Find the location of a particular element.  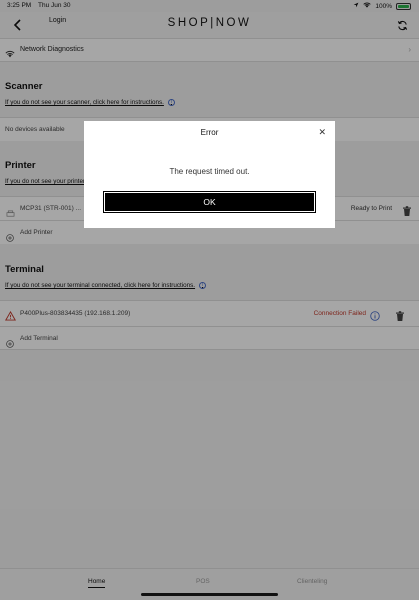

dialog-message: The request timed out. is located at coordinates (209, 171).